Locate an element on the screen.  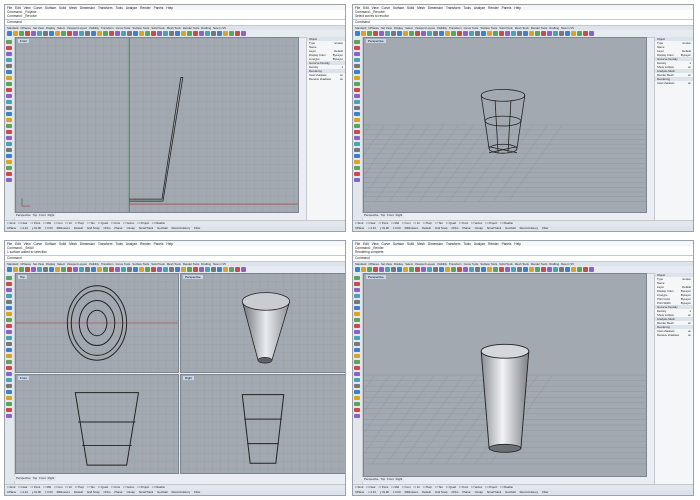
menu-surface: Surface is located at coordinates (398, 244).